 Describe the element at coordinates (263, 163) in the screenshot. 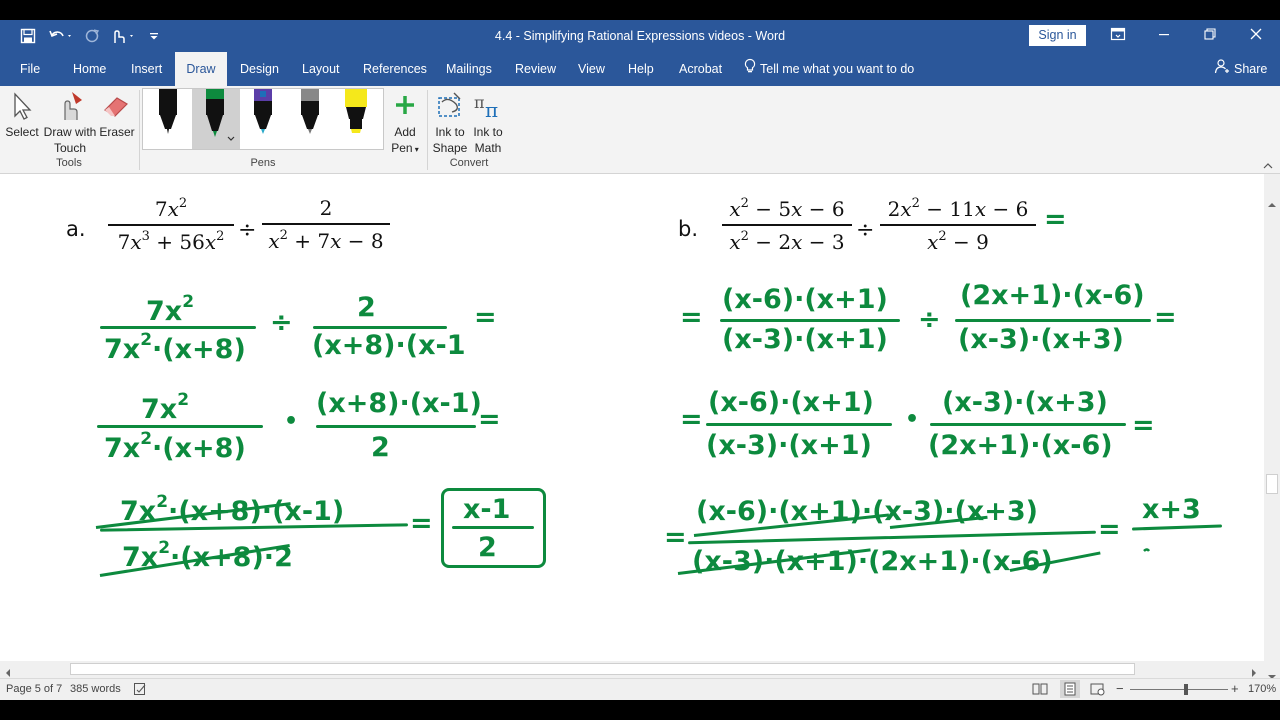

I see `pens-group-label: Pens` at that location.